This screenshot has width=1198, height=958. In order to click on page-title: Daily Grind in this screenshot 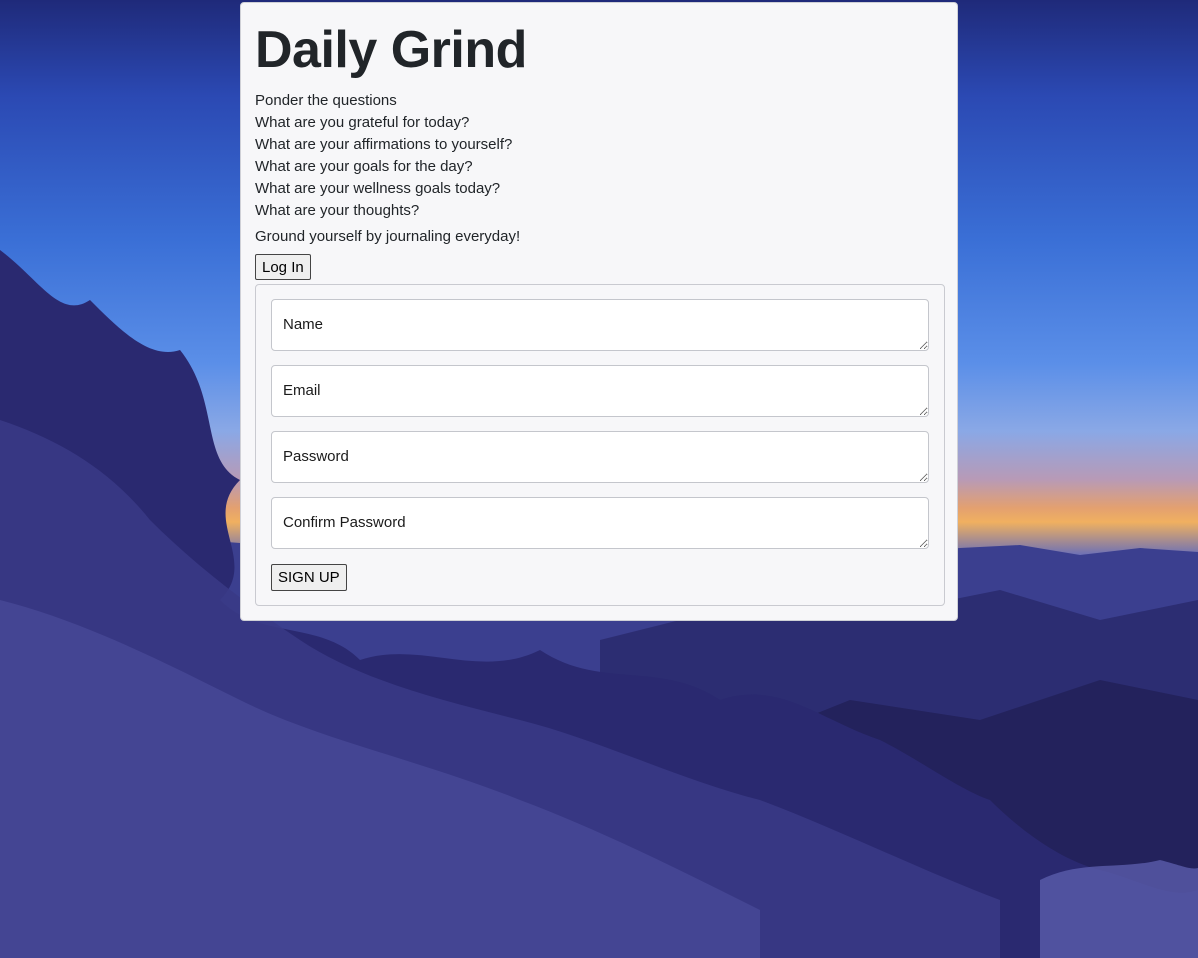, I will do `click(391, 50)`.